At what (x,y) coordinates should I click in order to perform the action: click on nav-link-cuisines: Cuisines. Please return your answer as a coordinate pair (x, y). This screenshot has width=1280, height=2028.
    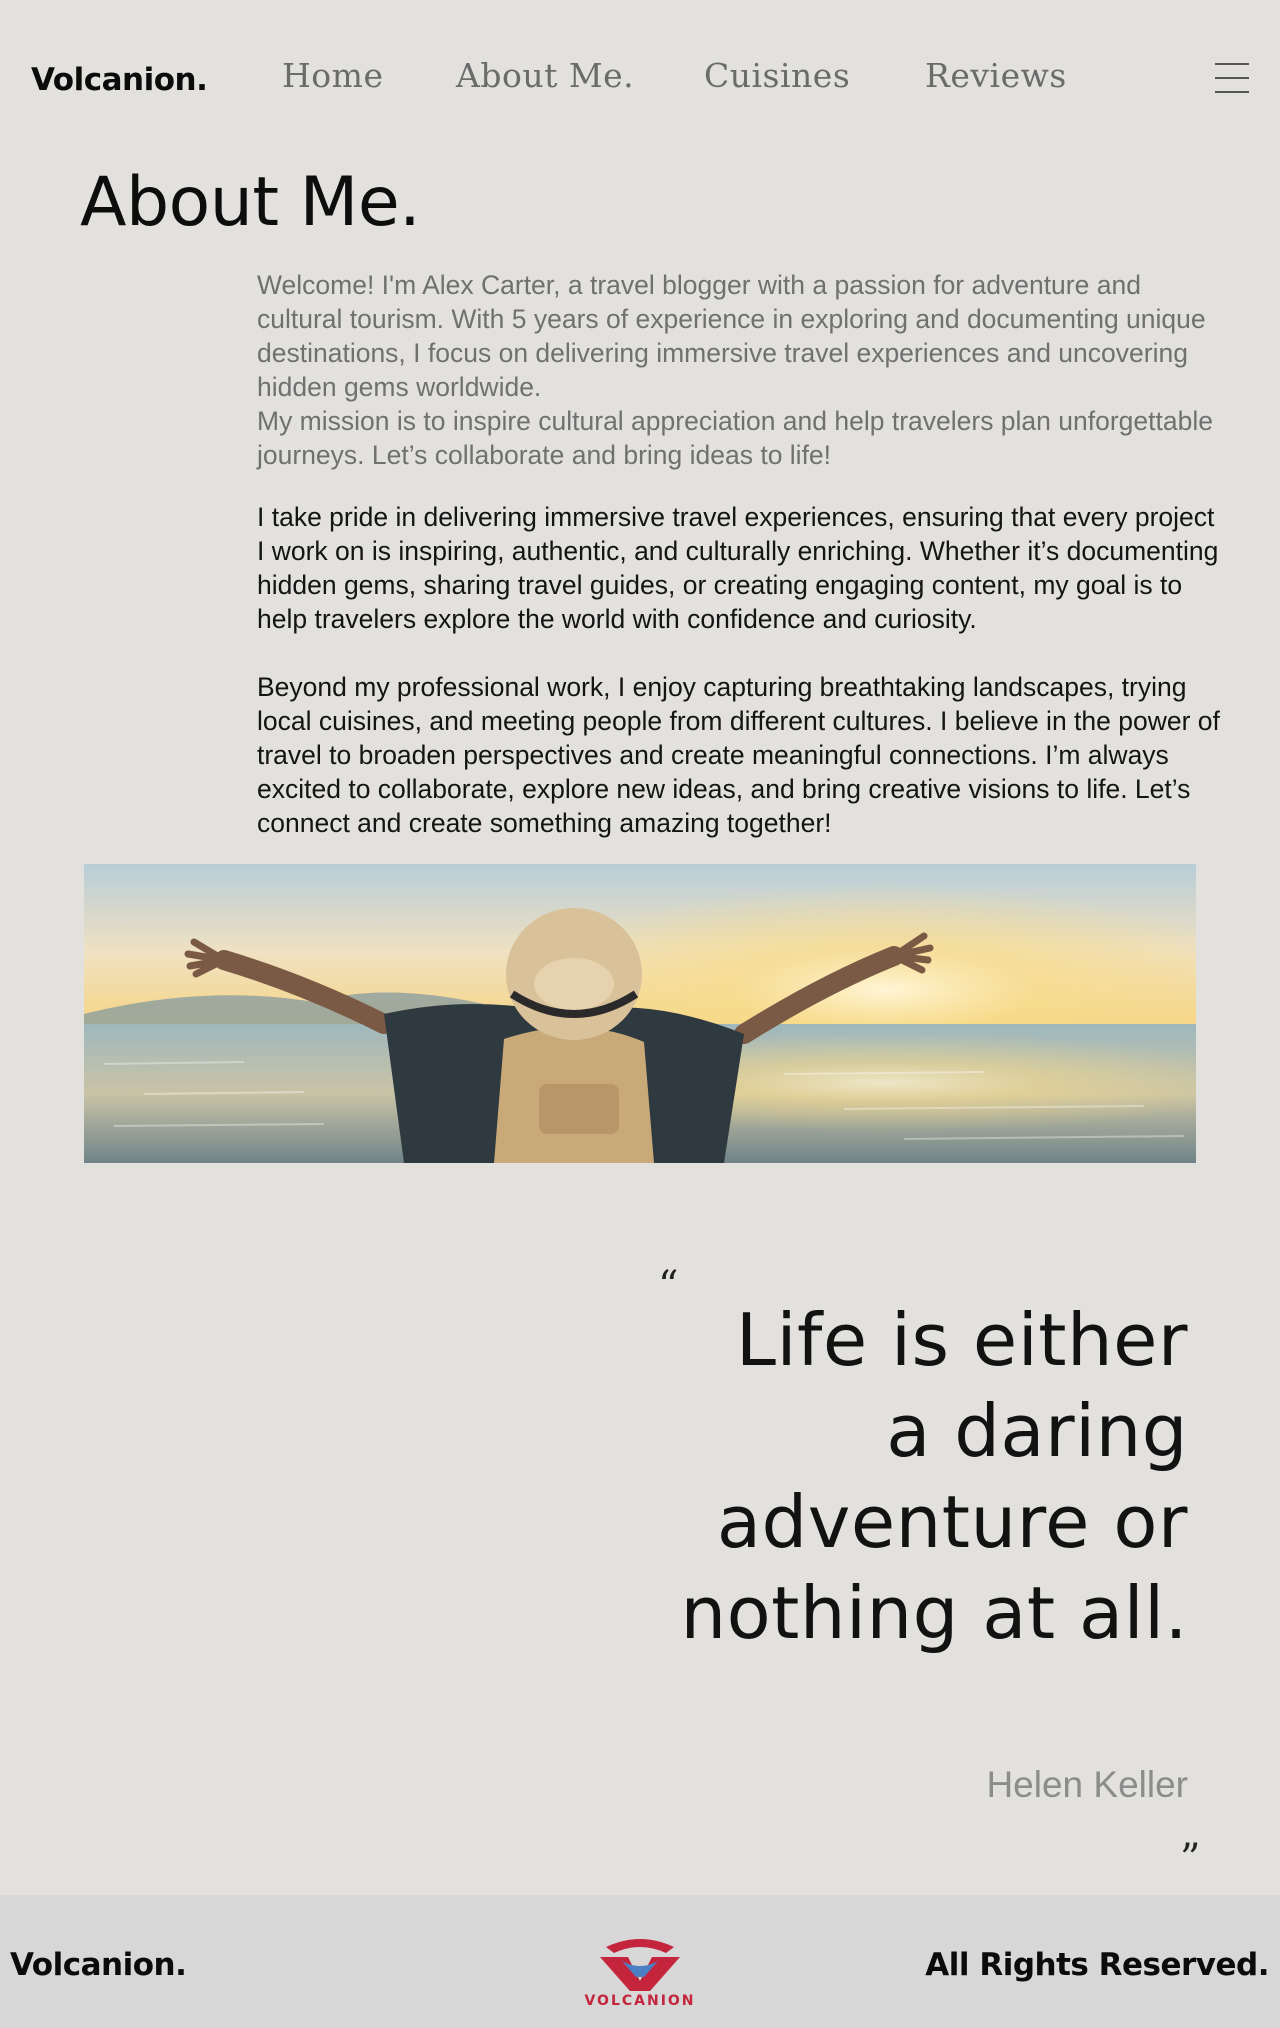
    Looking at the image, I should click on (777, 75).